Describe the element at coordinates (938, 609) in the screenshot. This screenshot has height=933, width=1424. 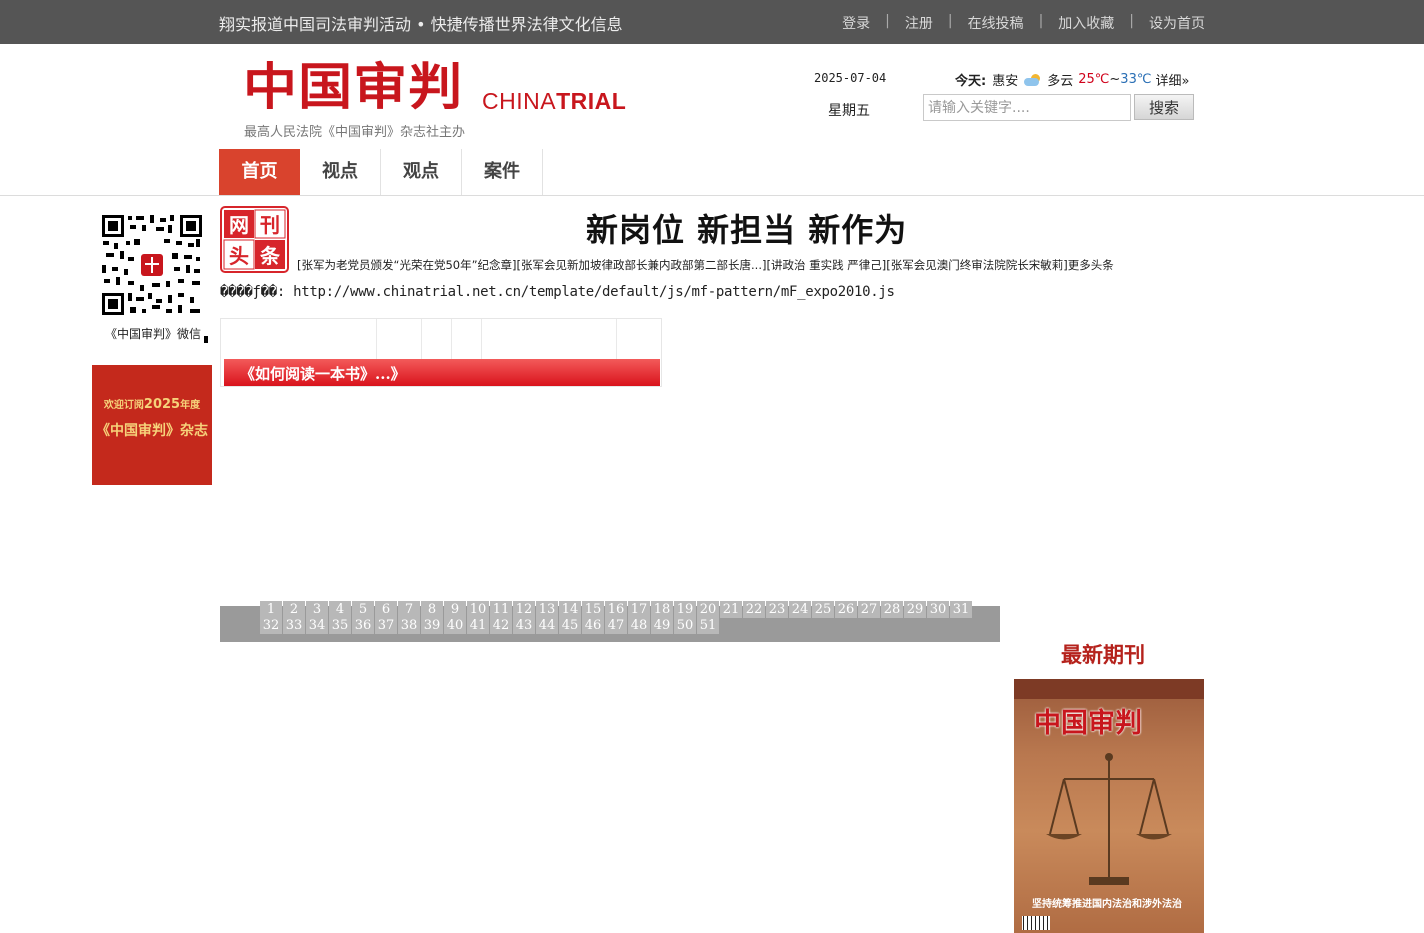
I see `page-number-button: 30` at that location.